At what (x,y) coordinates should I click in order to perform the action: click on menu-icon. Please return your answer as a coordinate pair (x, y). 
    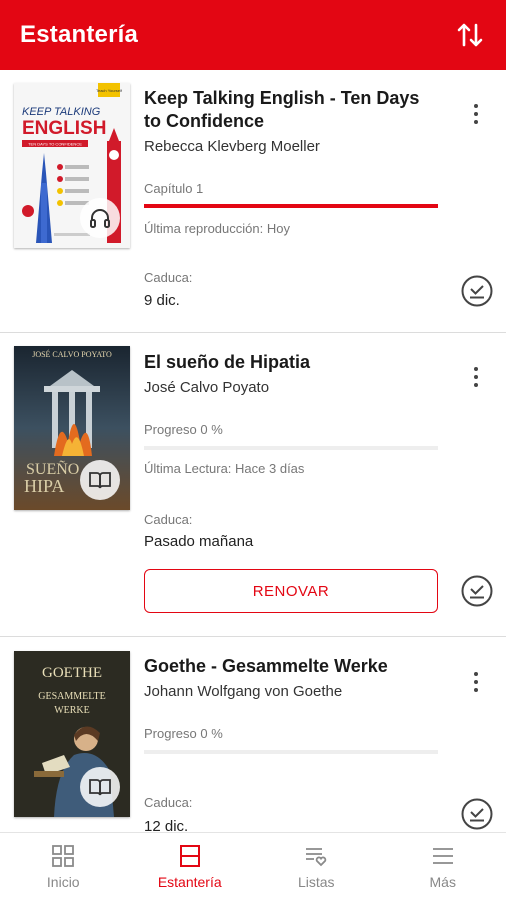
    Looking at the image, I should click on (442, 856).